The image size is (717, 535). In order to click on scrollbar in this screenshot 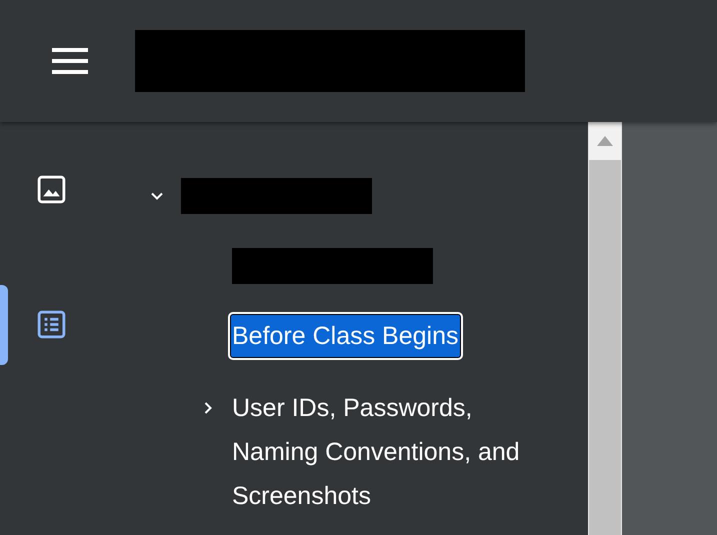, I will do `click(605, 328)`.